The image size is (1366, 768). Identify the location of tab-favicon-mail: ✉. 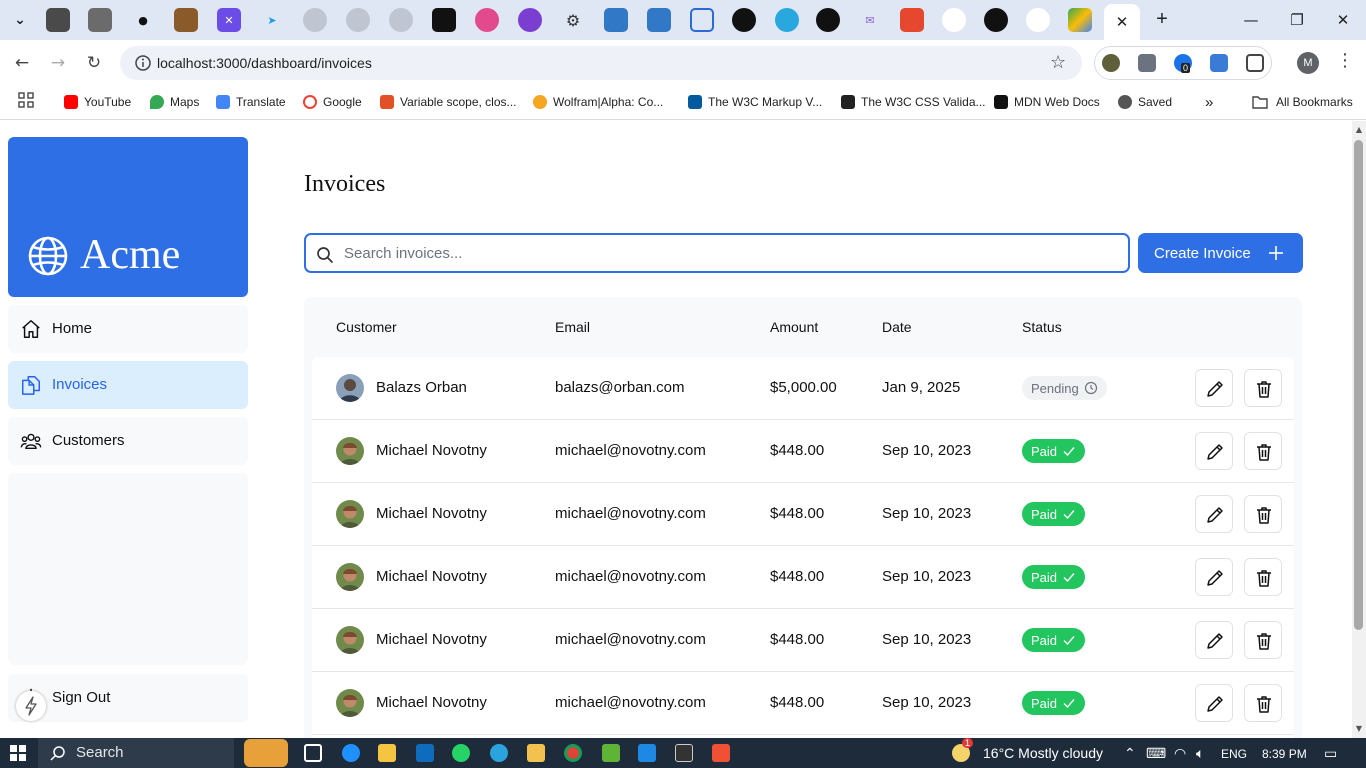
(870, 20).